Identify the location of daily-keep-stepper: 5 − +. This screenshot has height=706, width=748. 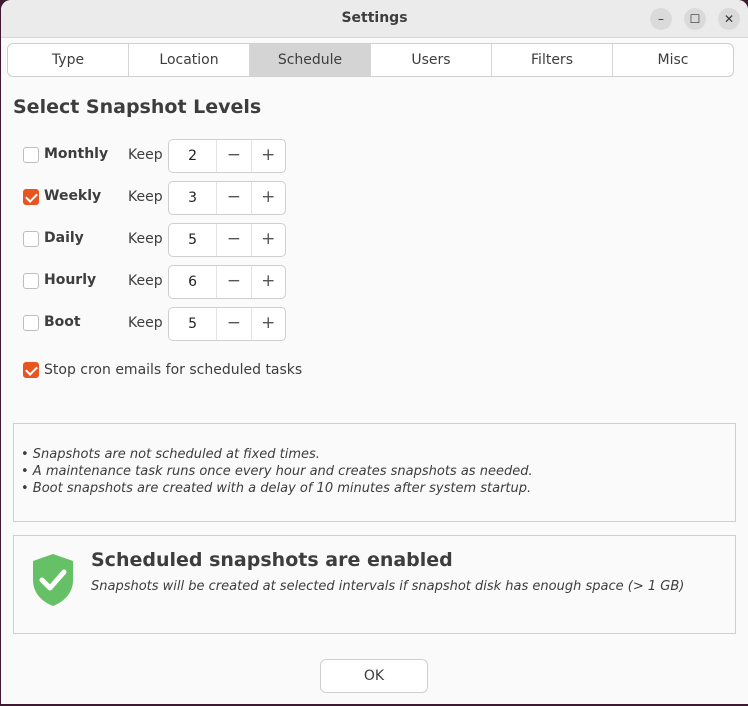
(227, 240).